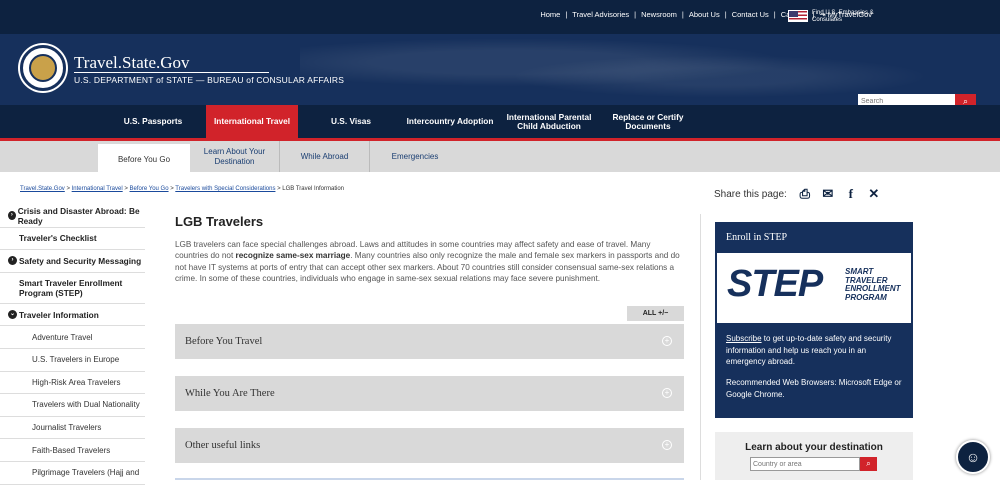 The height and width of the screenshot is (485, 1000). I want to click on breadcrumb-link: Travelers with Special Considerations, so click(225, 189).